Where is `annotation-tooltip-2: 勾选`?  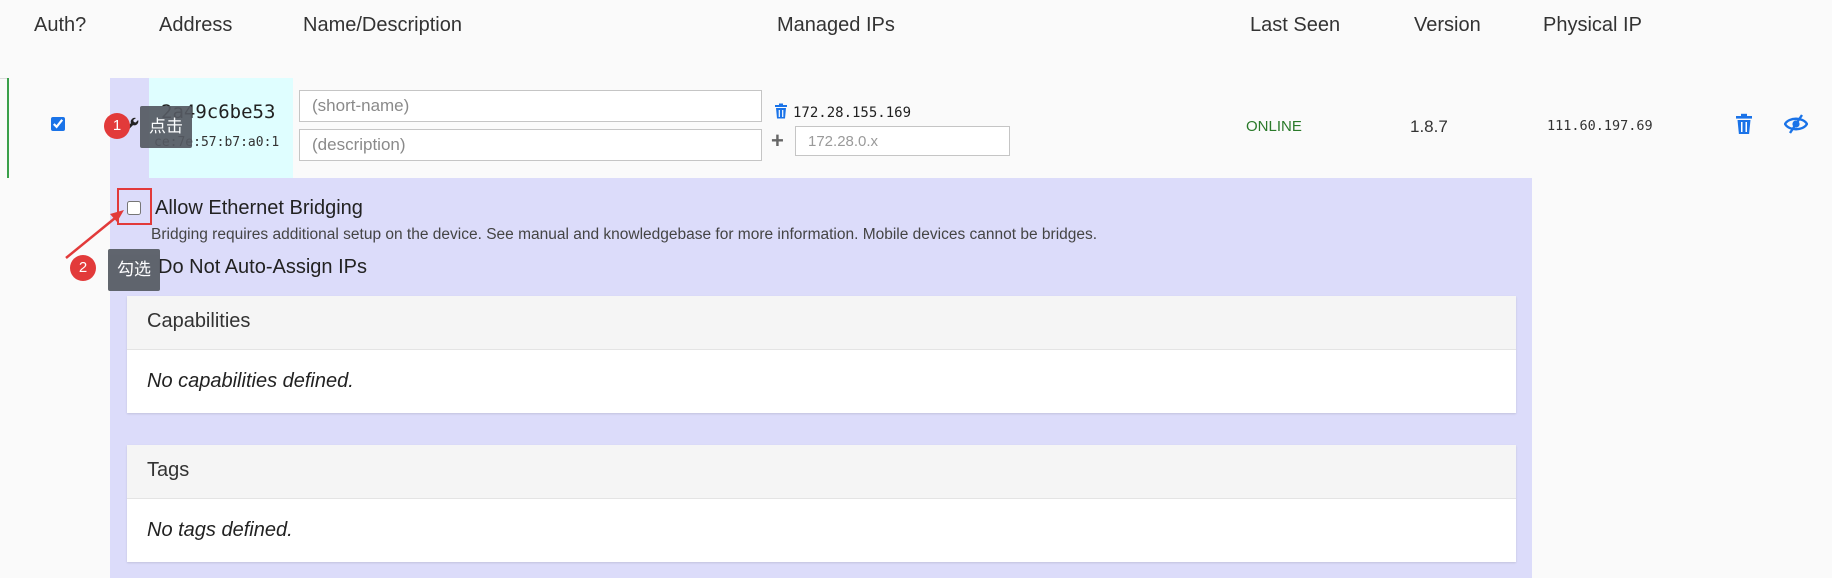
annotation-tooltip-2: 勾选 is located at coordinates (134, 270).